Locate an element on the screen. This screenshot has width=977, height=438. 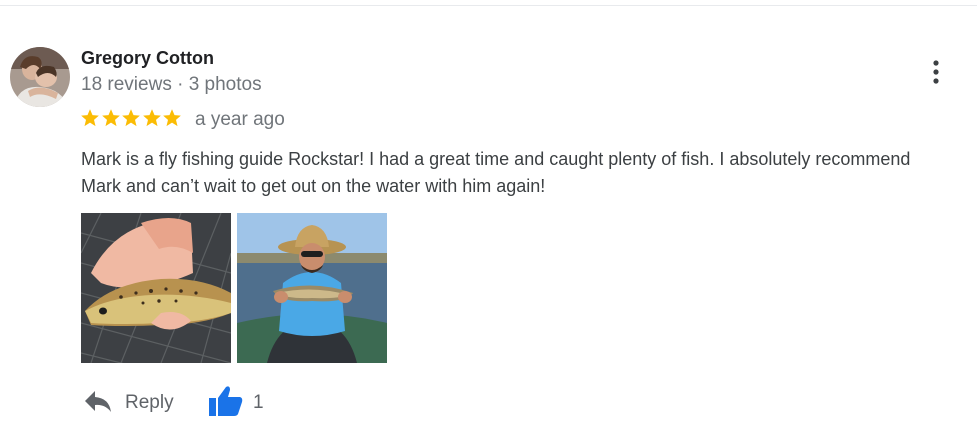
more-options-button is located at coordinates (936, 72).